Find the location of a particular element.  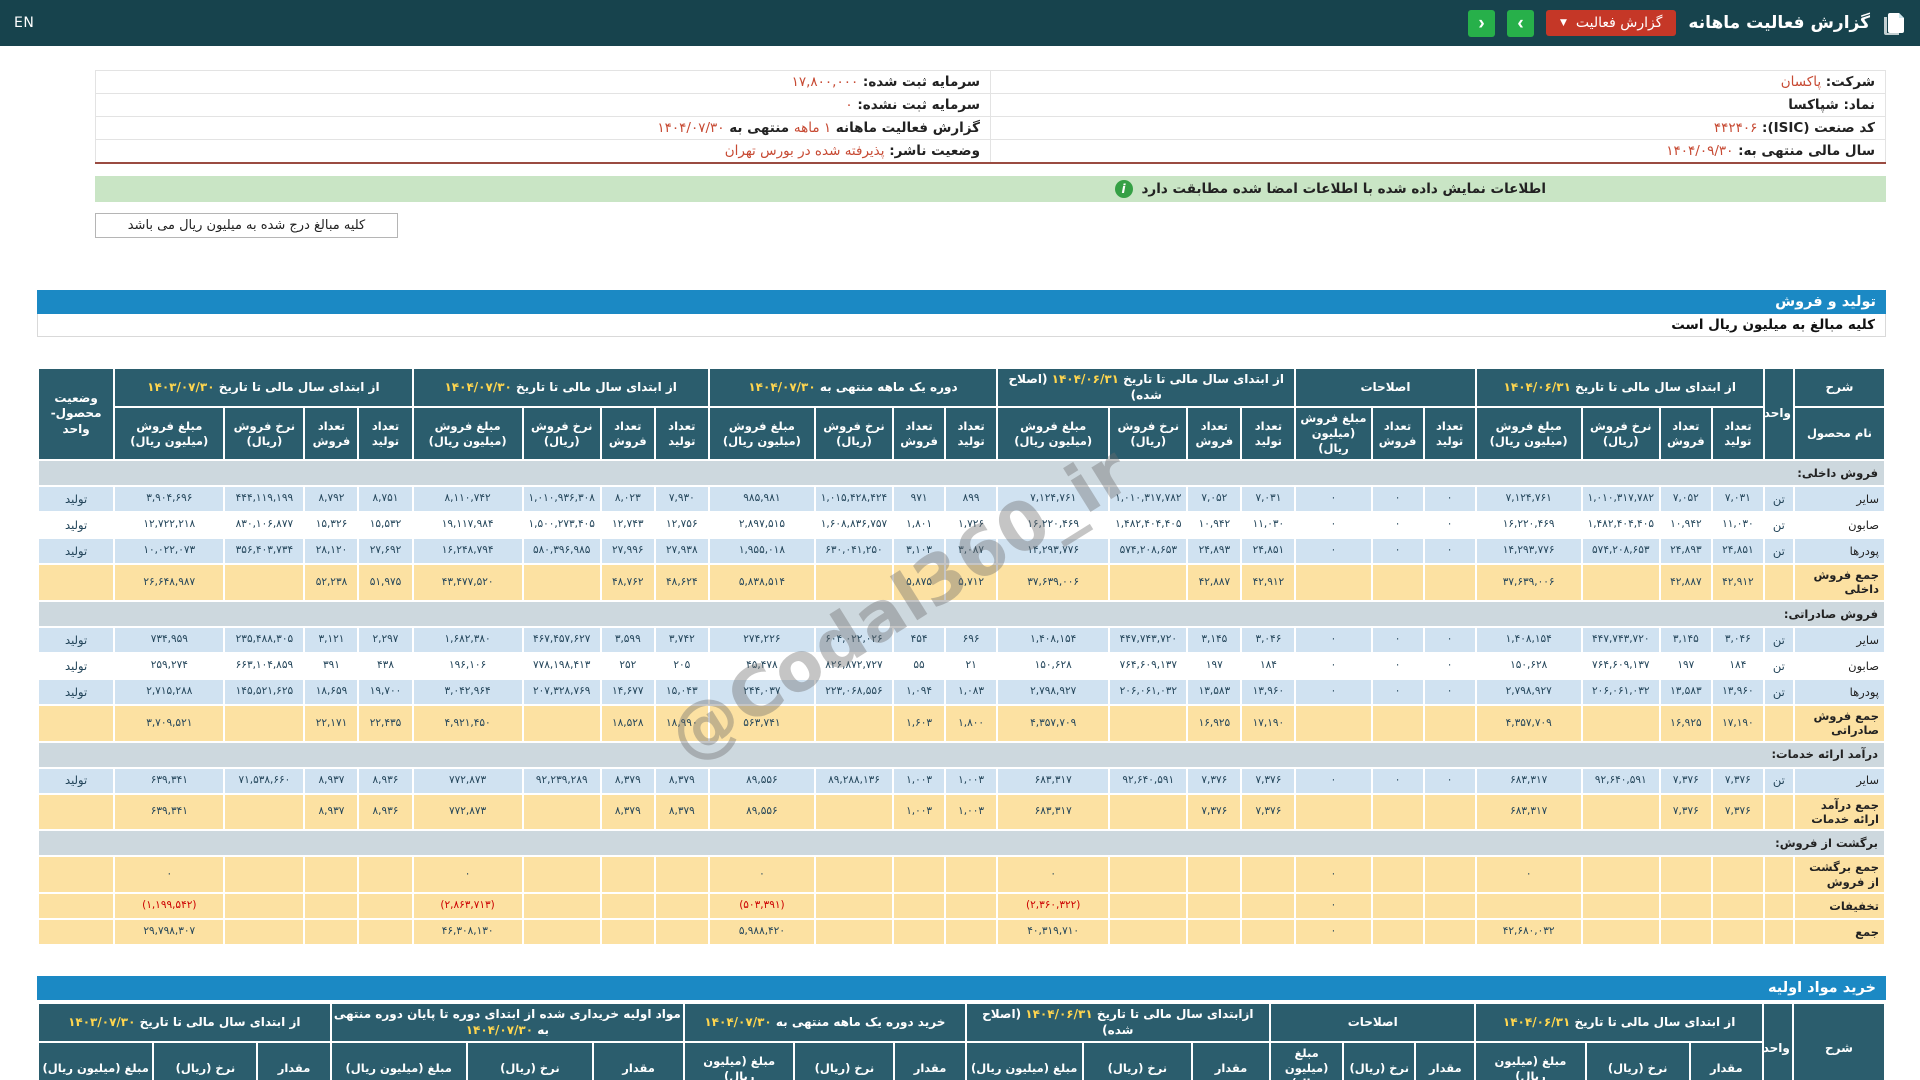

table-cell: ۱۱,۰۳۰ is located at coordinates (1268, 525).